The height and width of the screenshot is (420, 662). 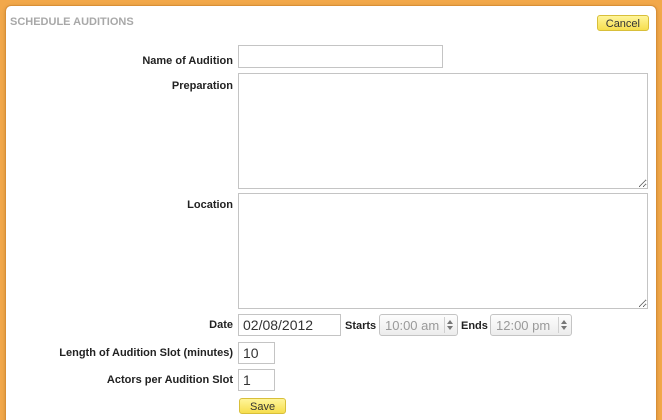 What do you see at coordinates (622, 23) in the screenshot?
I see `cancel-button: Cancel` at bounding box center [622, 23].